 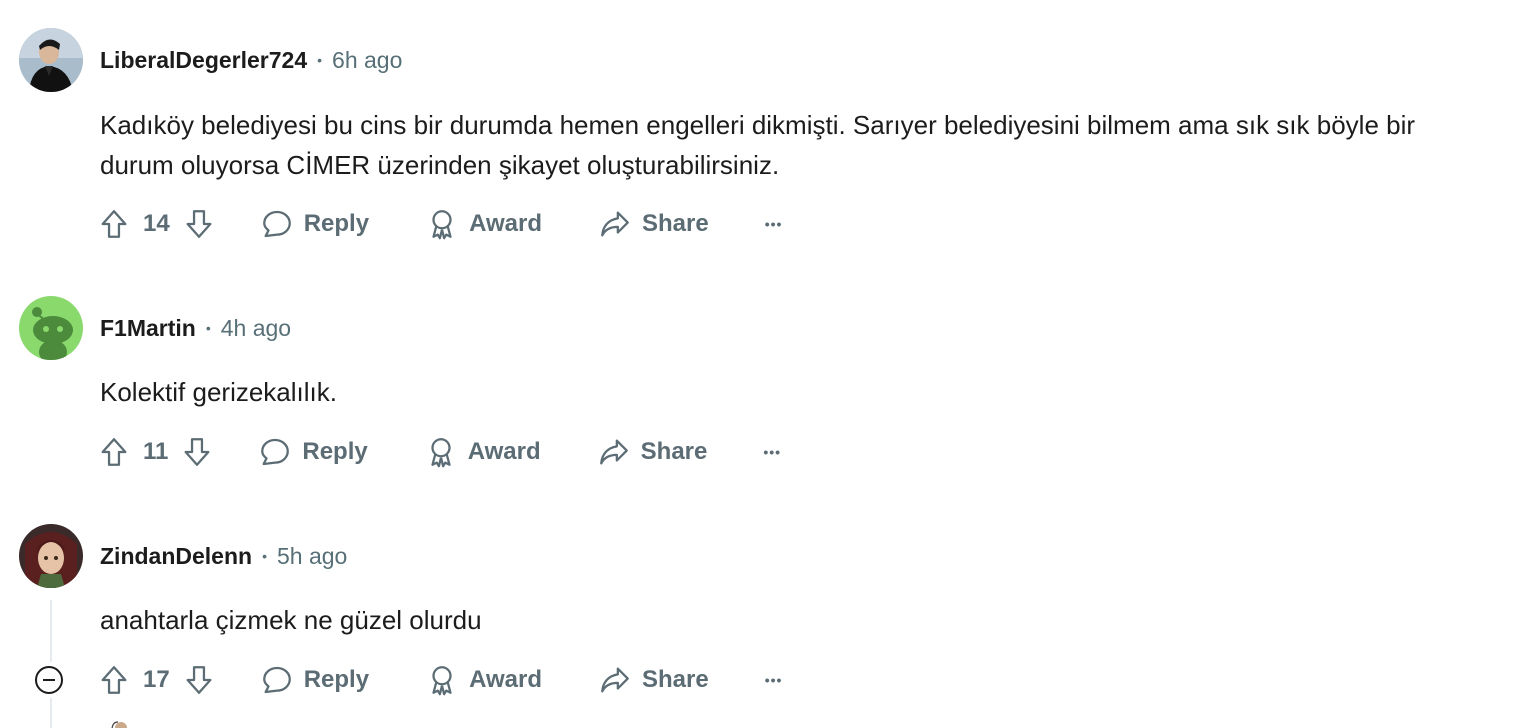 I want to click on comment-actions: 11 Reply Award Share •••, so click(x=439, y=452).